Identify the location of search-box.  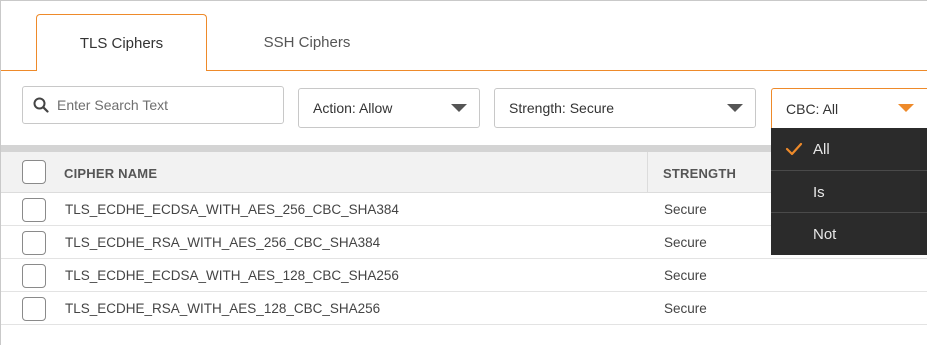
(153, 105).